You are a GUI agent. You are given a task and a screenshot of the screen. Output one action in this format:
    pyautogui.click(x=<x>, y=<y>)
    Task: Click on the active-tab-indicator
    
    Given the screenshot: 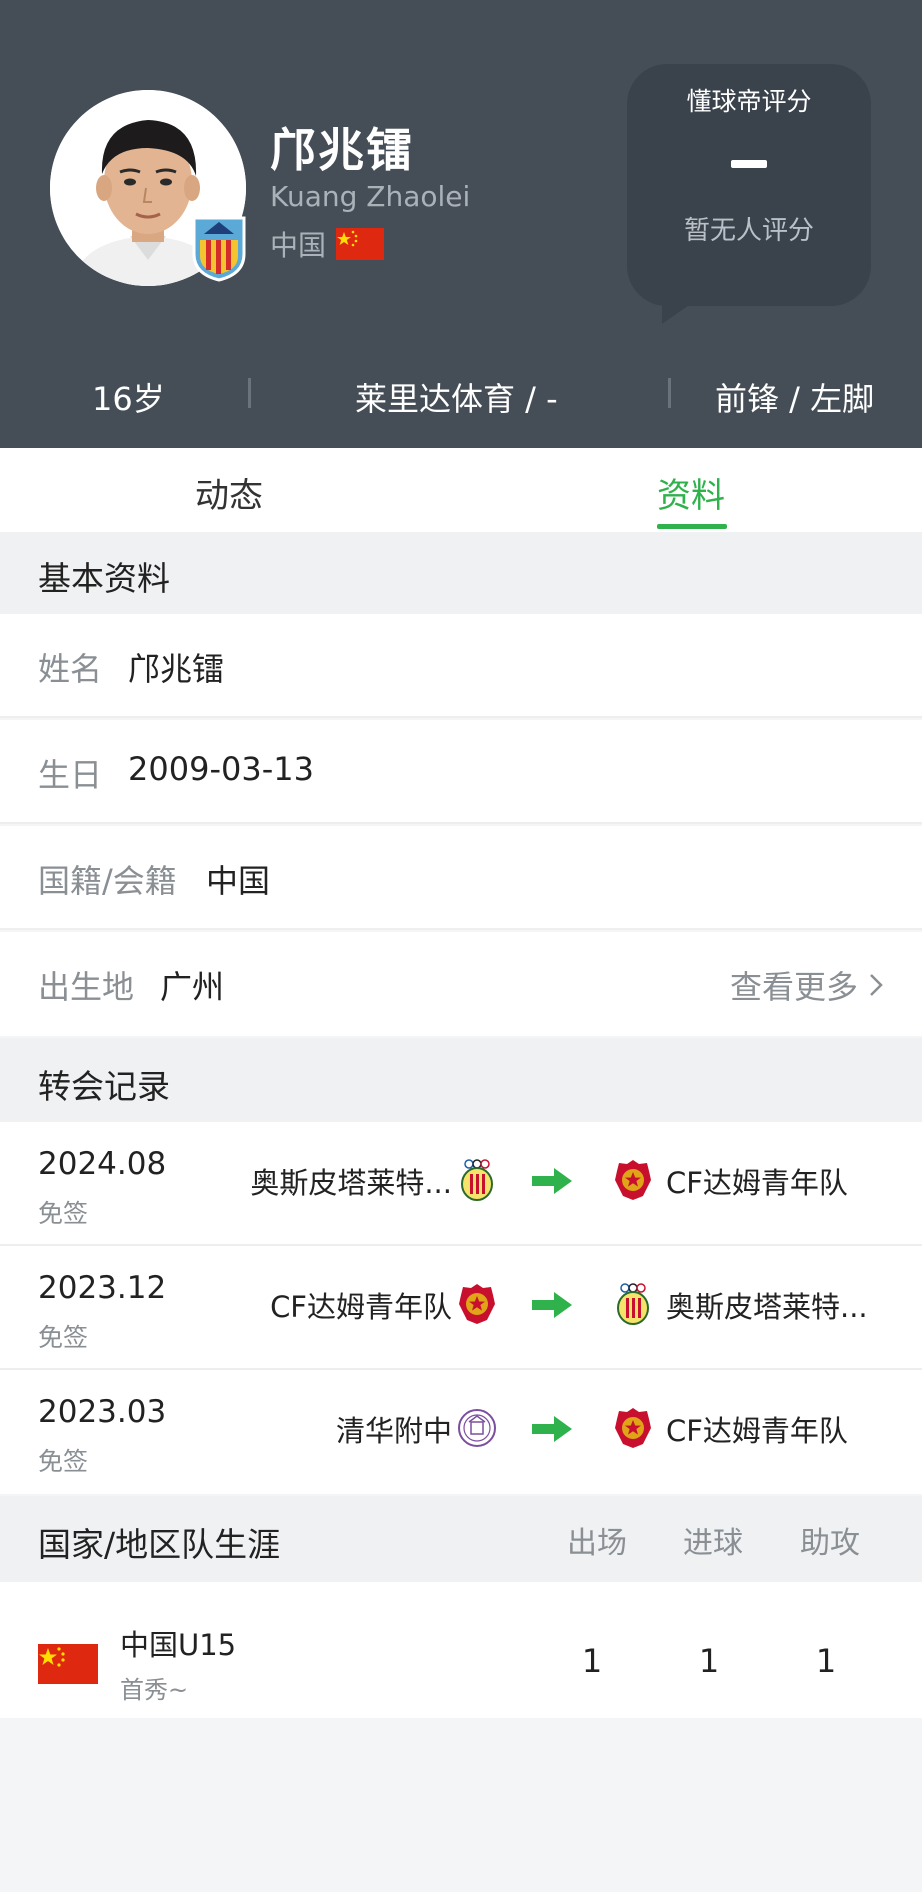 What is the action you would take?
    pyautogui.click(x=692, y=526)
    